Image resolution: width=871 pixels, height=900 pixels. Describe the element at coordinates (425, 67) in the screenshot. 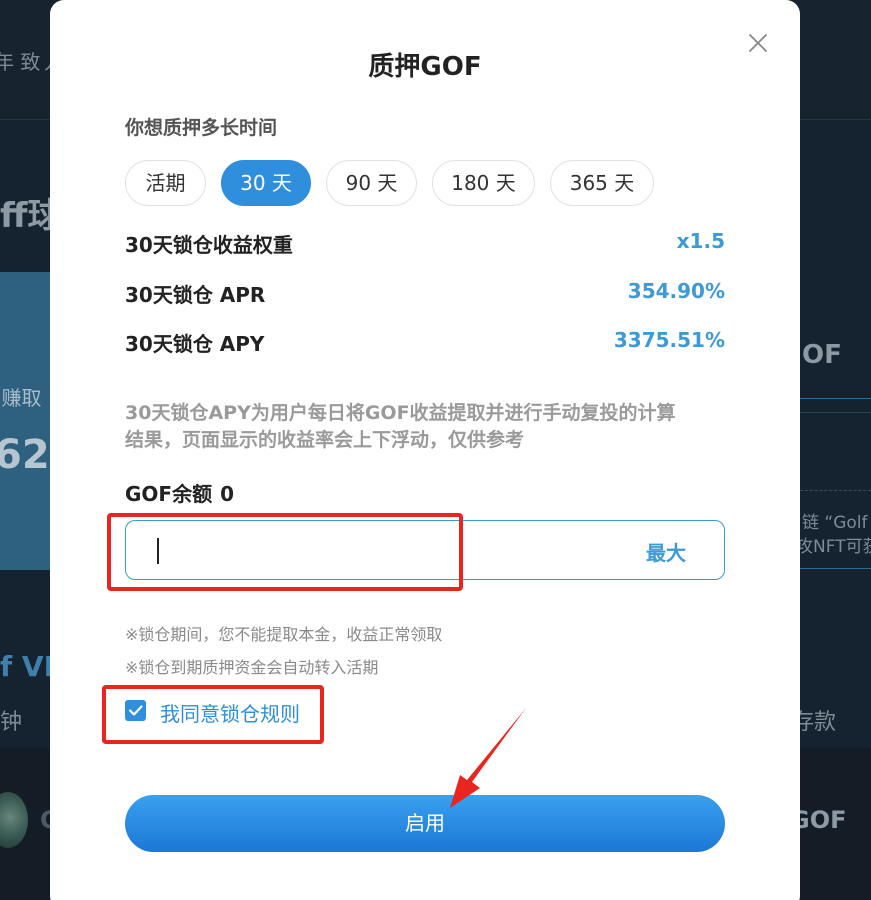

I see `modal-title: 质押GOF` at that location.